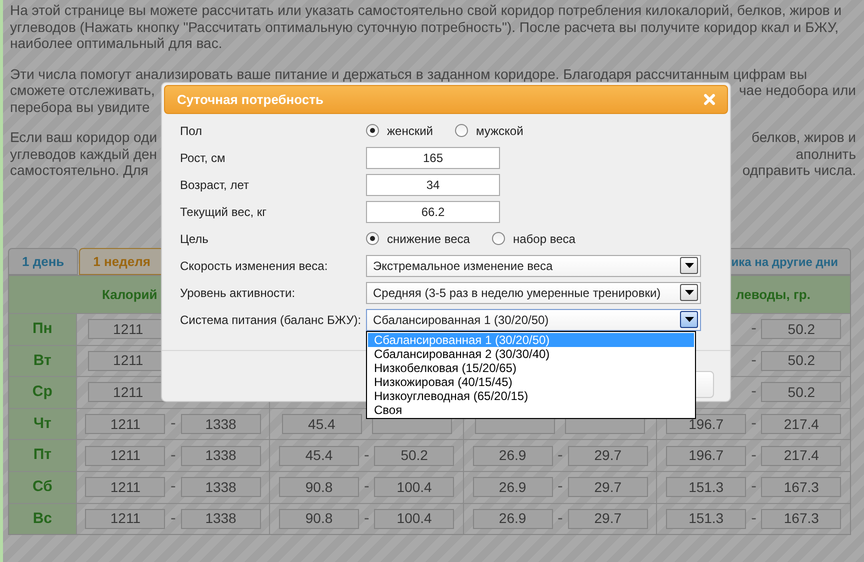 The height and width of the screenshot is (562, 864). I want to click on select-field: Экстремальное изменение веса, so click(533, 265).